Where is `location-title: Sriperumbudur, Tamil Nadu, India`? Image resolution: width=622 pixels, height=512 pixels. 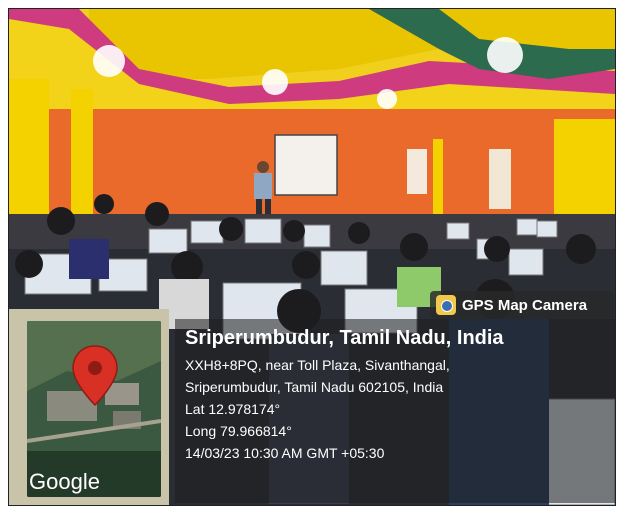
location-title: Sriperumbudur, Tamil Nadu, India is located at coordinates (344, 338).